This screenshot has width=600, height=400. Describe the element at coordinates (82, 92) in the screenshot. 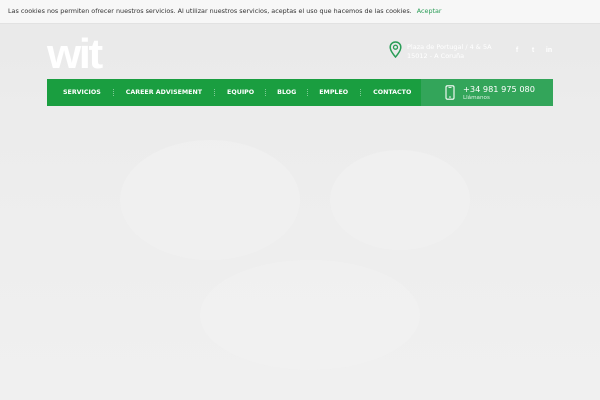

I see `nav-item-servicios: SERVICIOS` at that location.